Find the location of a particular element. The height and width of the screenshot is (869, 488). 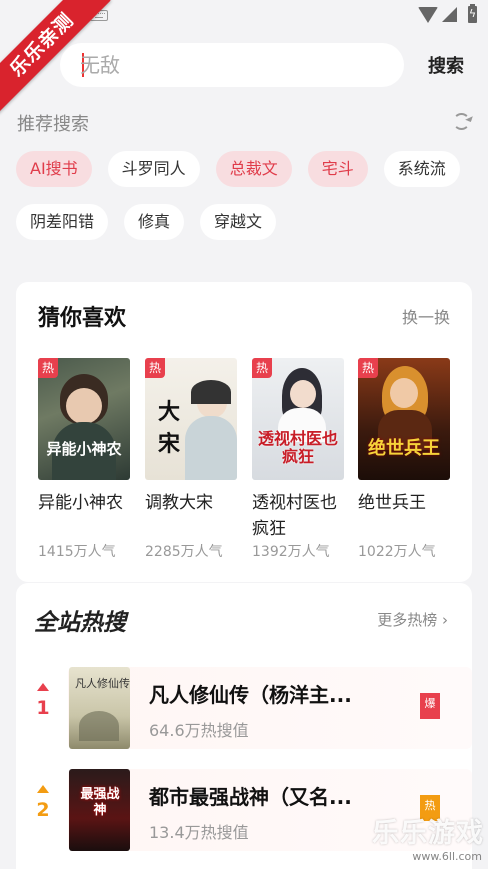

hot-search-title: 全站热搜 is located at coordinates (80, 623).